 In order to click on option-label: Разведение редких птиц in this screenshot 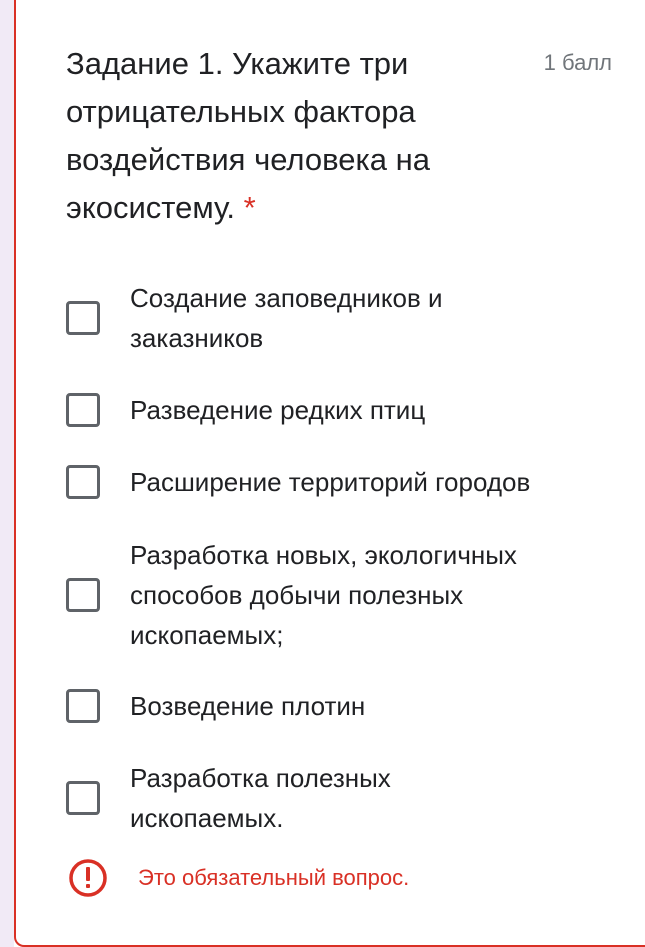, I will do `click(278, 410)`.